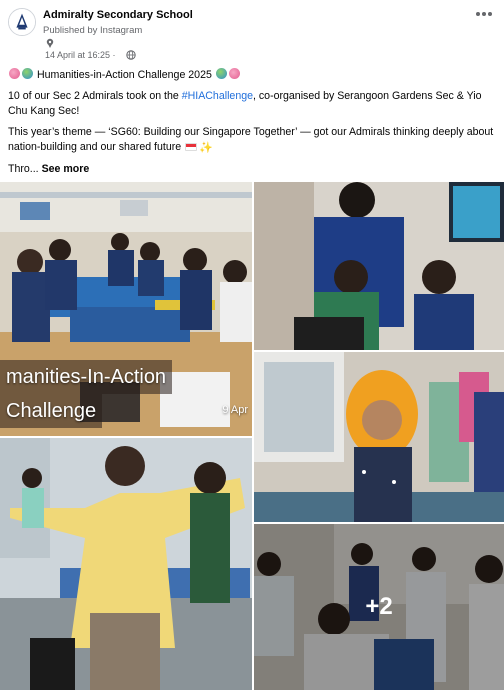 This screenshot has height=690, width=504. I want to click on hashtag-link: #HIAChallenge, so click(217, 96).